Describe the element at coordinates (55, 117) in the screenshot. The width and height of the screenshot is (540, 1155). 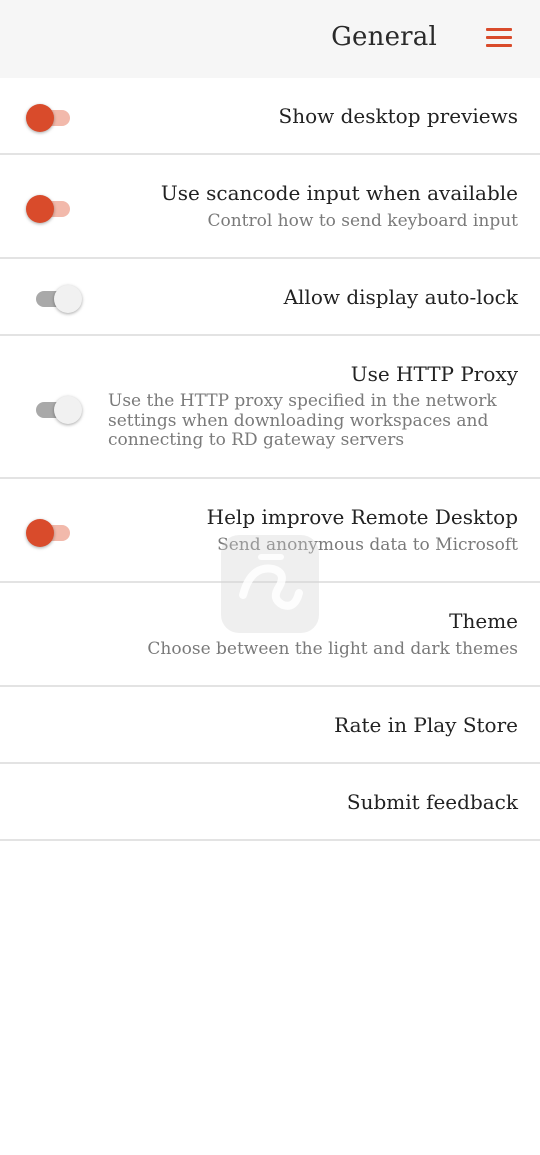
I see `show-desktop-previews-toggle` at that location.